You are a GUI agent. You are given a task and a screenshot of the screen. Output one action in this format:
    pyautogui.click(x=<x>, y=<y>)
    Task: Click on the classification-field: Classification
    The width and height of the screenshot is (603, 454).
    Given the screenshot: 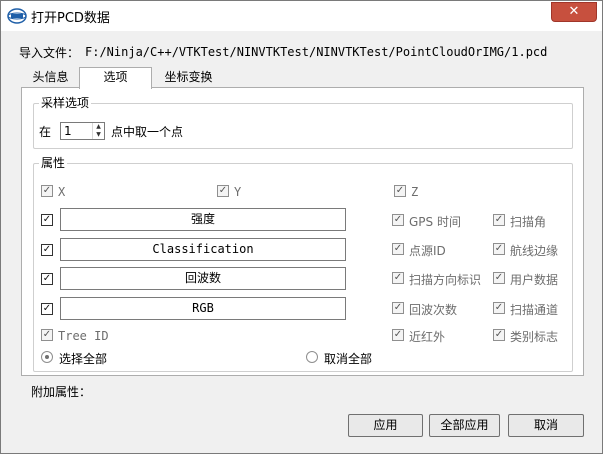 What is the action you would take?
    pyautogui.click(x=203, y=249)
    